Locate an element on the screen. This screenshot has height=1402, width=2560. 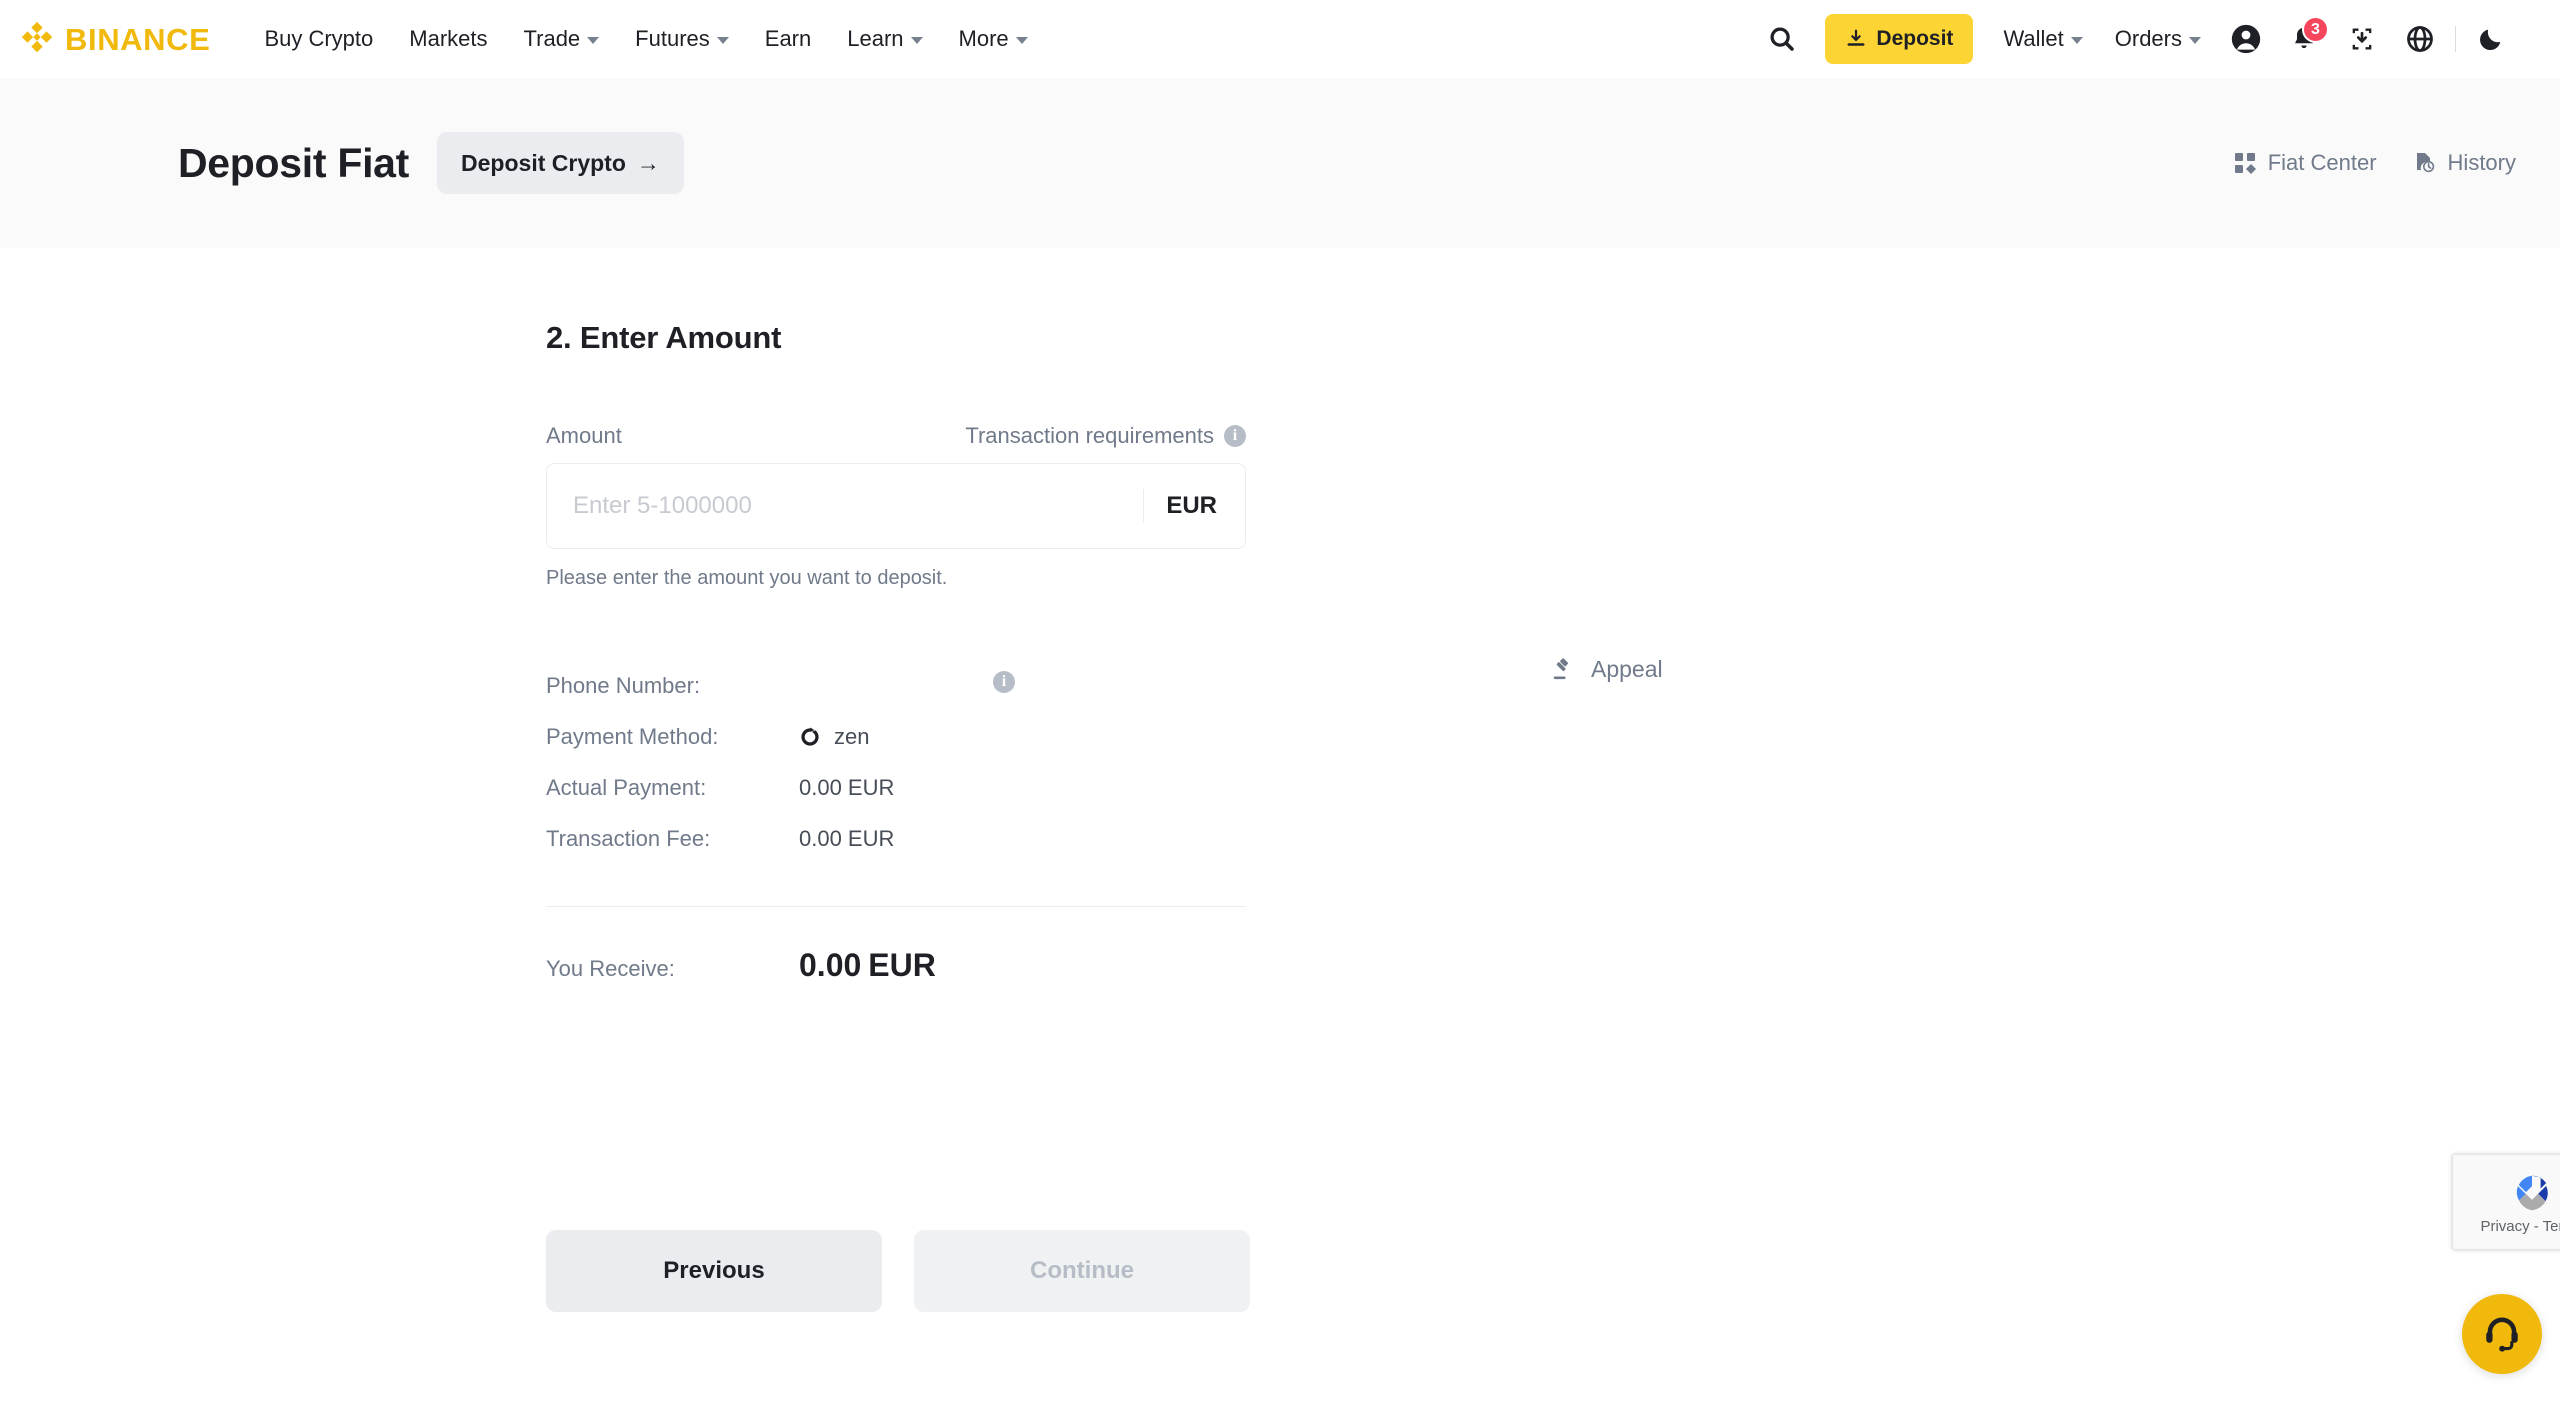
history-label: History is located at coordinates (2481, 162).